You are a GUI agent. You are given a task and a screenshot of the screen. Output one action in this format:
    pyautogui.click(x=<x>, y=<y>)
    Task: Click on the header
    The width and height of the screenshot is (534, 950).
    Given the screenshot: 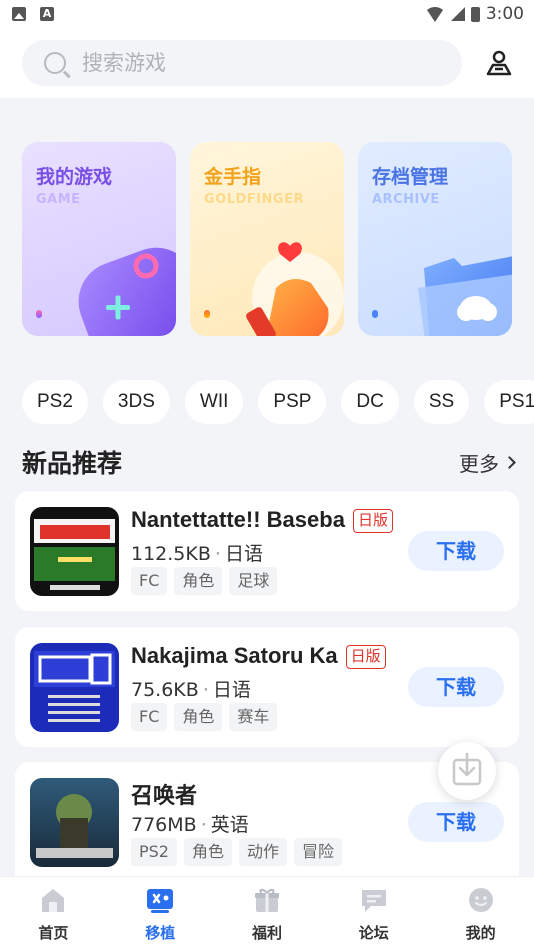 What is the action you would take?
    pyautogui.click(x=267, y=64)
    